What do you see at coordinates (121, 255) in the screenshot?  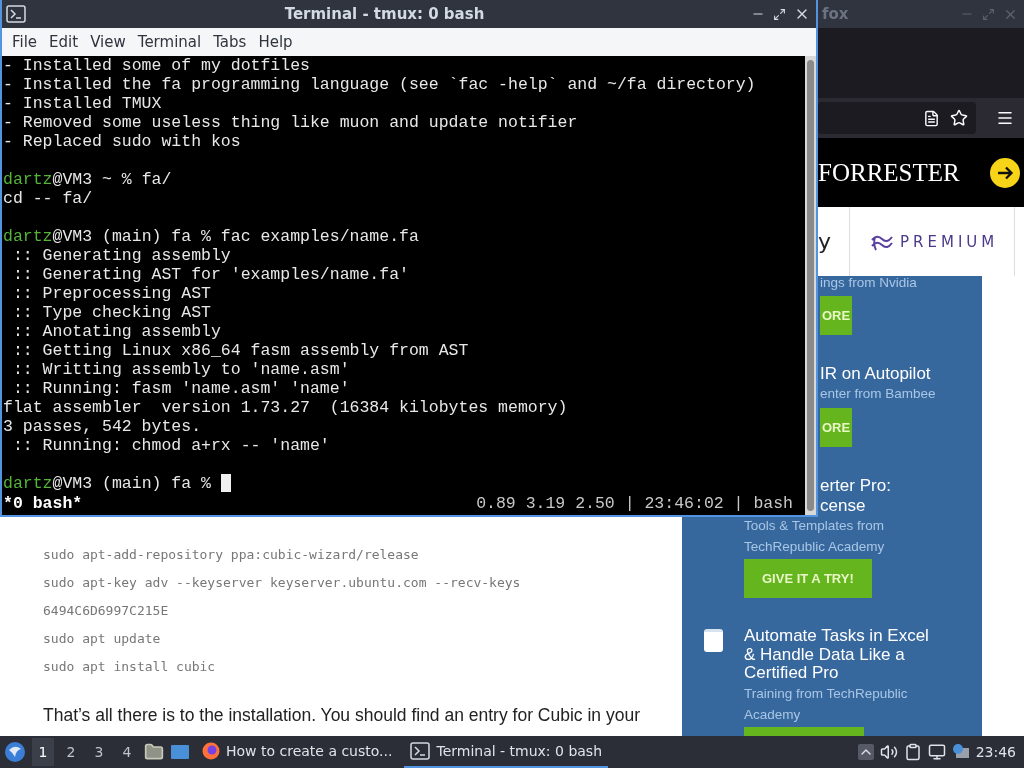 I see `terminal-line: :: Generating assembly` at bounding box center [121, 255].